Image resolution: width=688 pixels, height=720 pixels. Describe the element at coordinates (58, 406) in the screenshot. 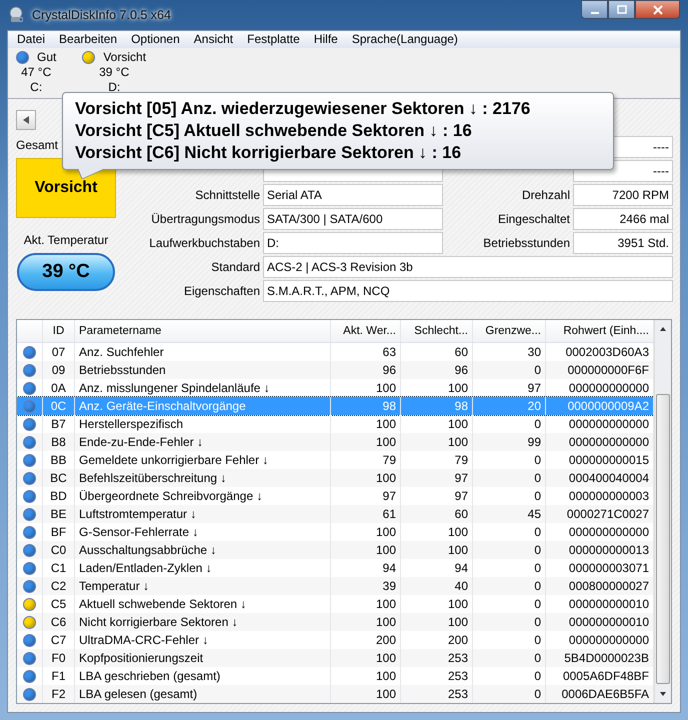

I see `table-cell: 0C` at that location.